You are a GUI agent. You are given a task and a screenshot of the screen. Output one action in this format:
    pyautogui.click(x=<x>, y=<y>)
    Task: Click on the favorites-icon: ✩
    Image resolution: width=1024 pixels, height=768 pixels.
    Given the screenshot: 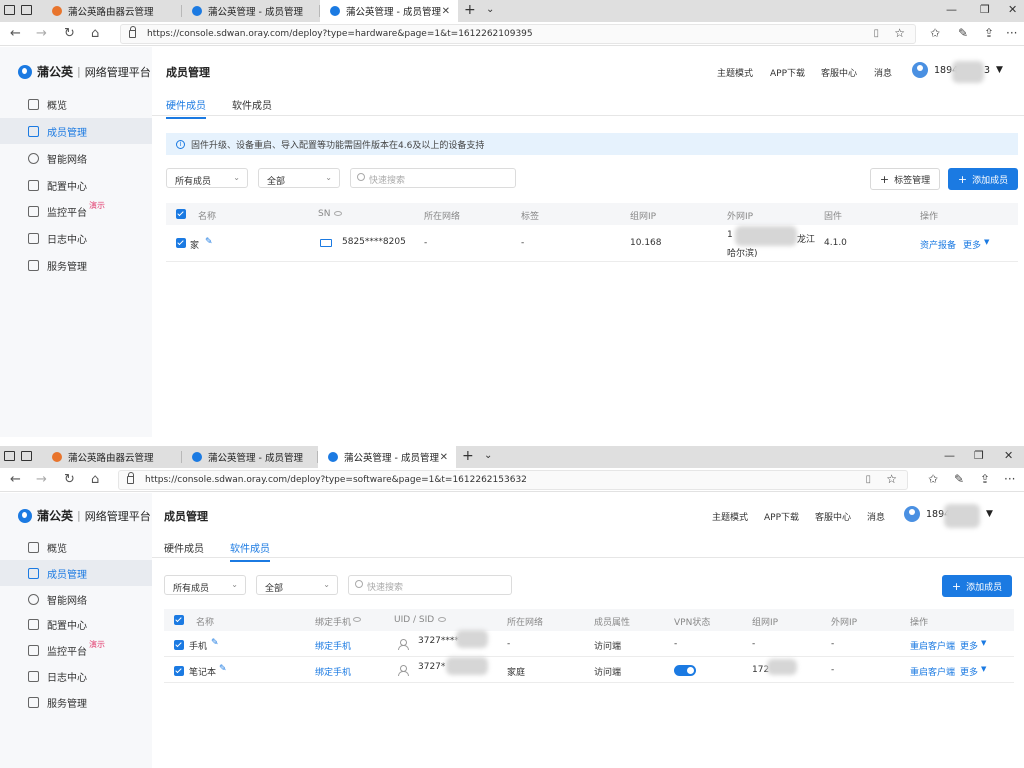 What is the action you would take?
    pyautogui.click(x=933, y=479)
    